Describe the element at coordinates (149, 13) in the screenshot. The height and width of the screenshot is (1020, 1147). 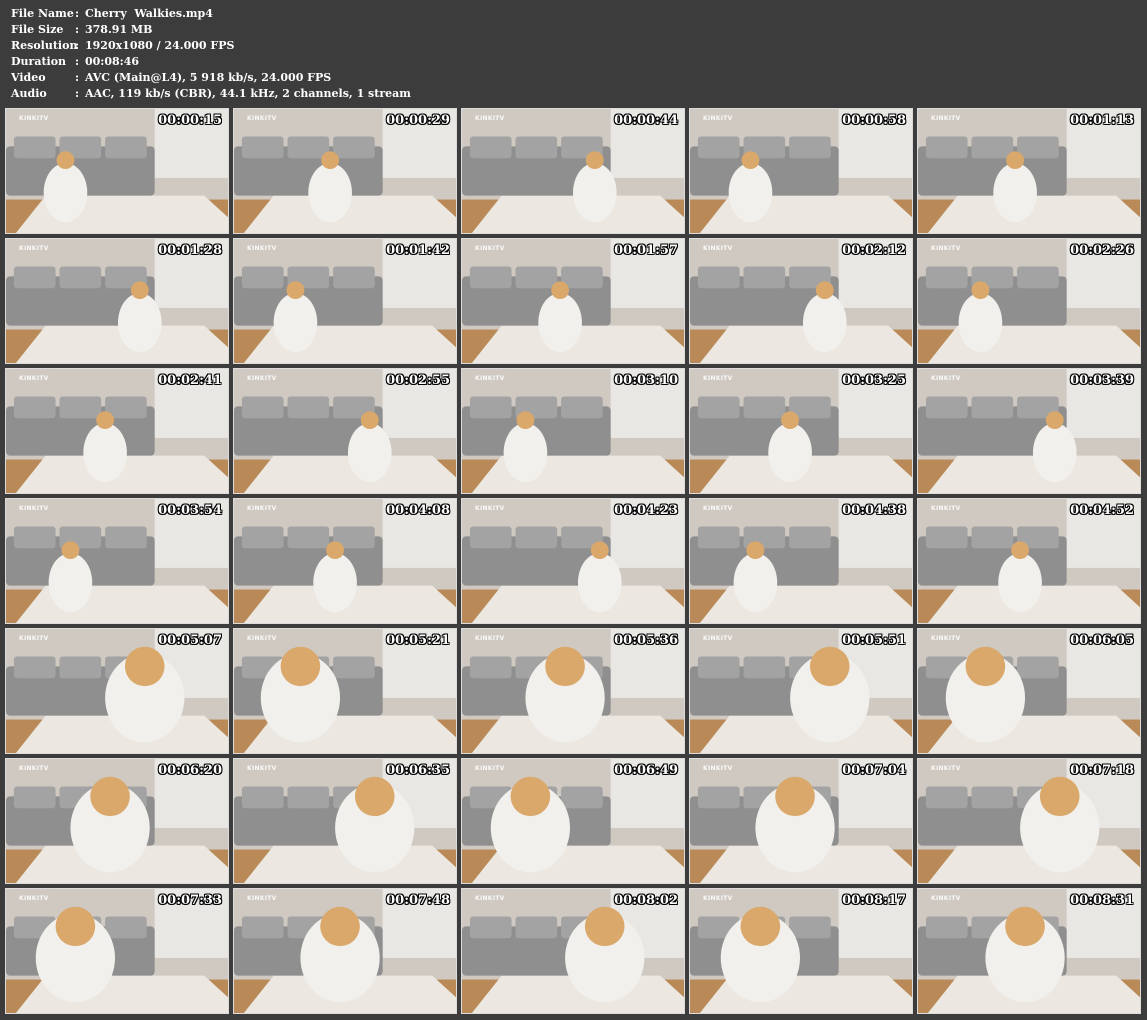
I see `info-value-file-name: Cherry Walkies.mp4` at that location.